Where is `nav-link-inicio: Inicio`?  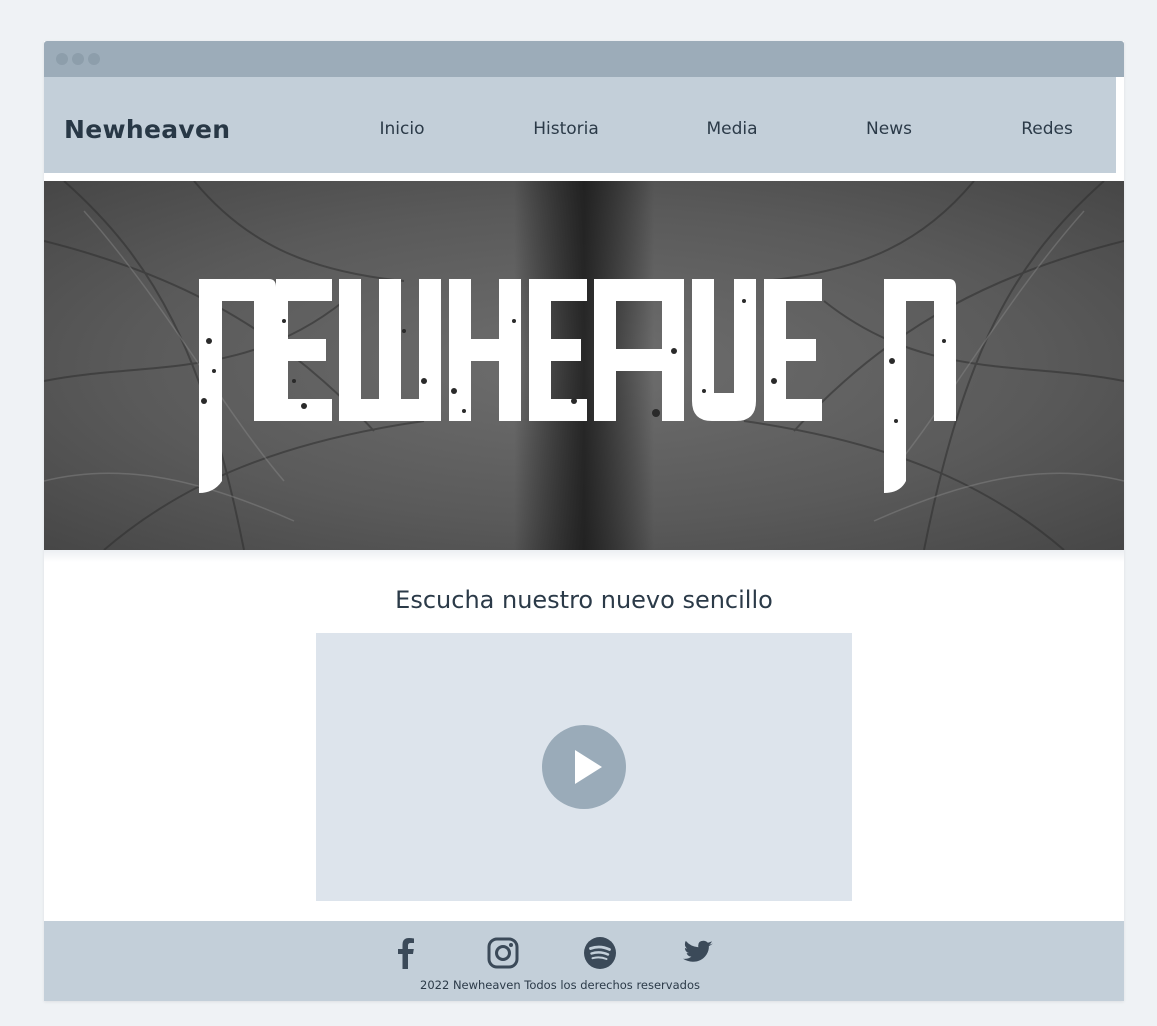 nav-link-inicio: Inicio is located at coordinates (402, 129).